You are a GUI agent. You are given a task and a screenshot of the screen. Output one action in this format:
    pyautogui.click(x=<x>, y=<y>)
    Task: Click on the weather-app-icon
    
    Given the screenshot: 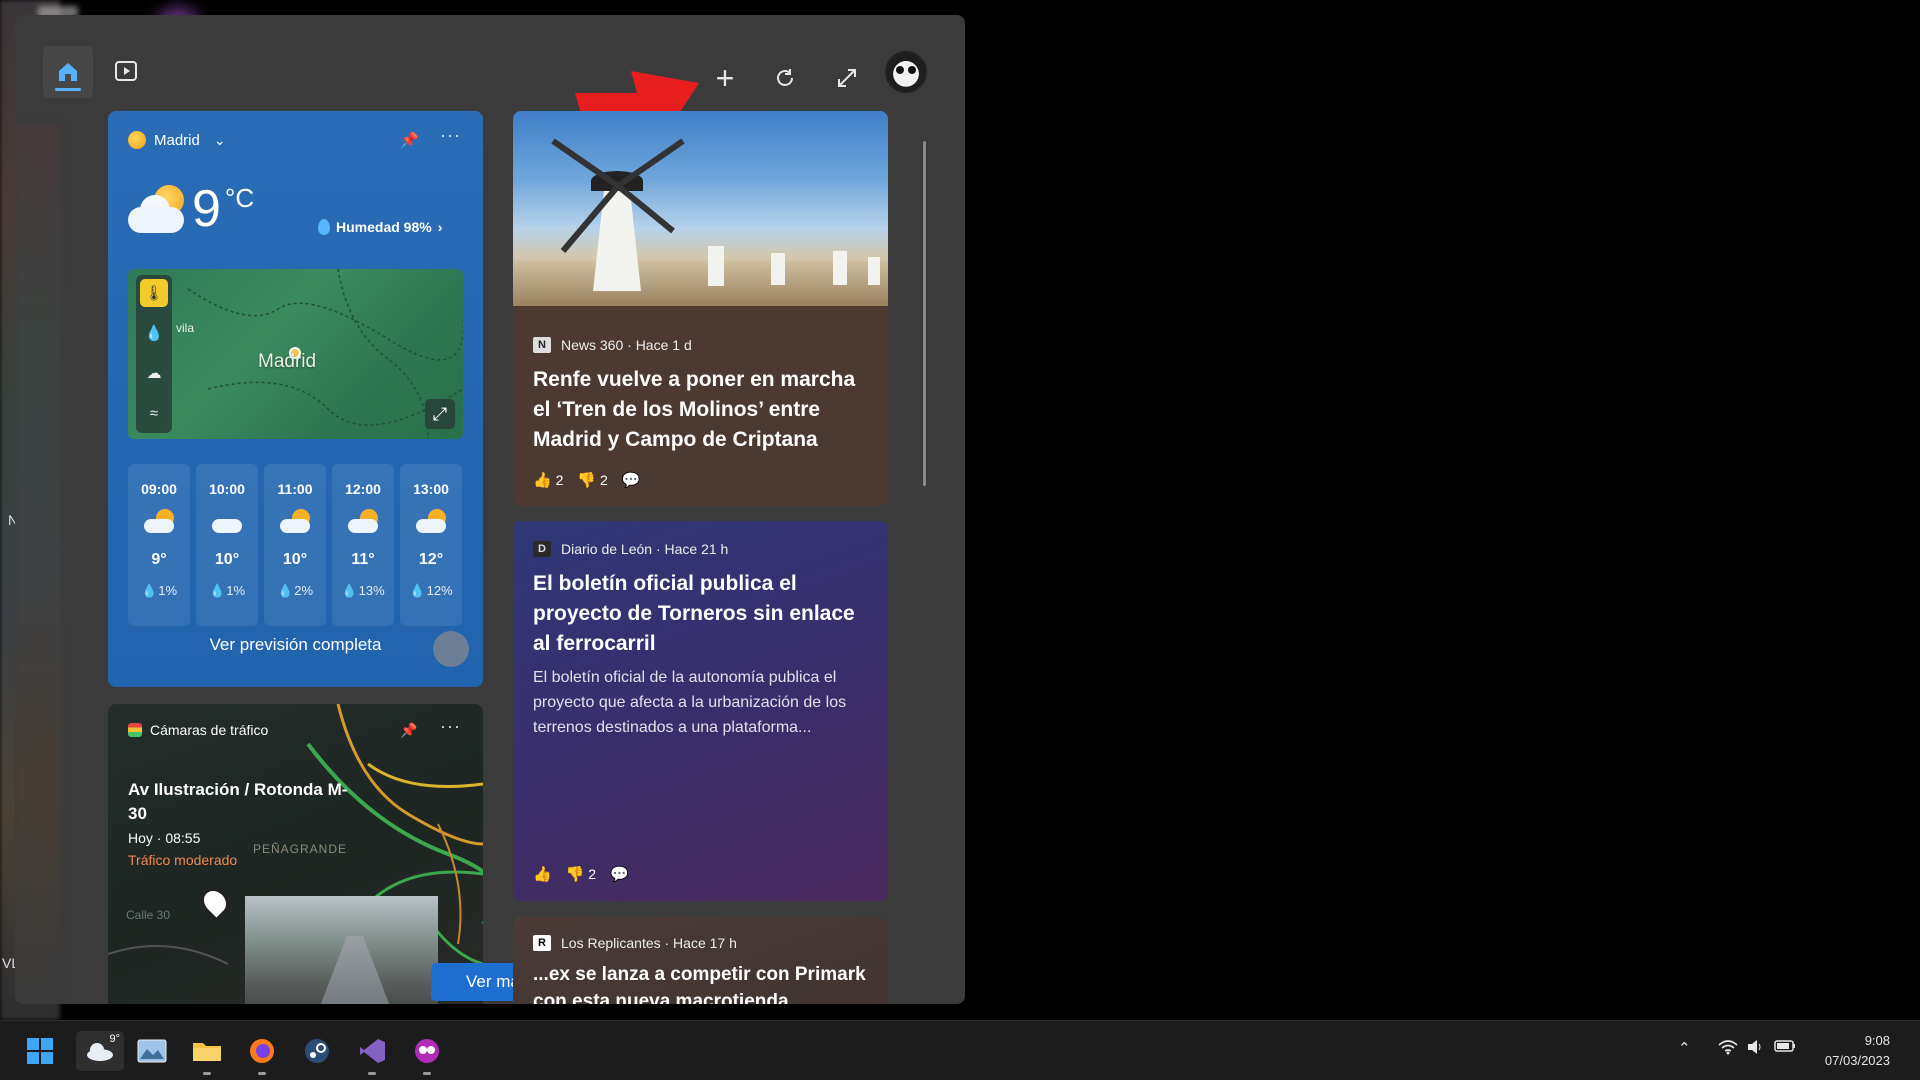 What is the action you would take?
    pyautogui.click(x=451, y=649)
    